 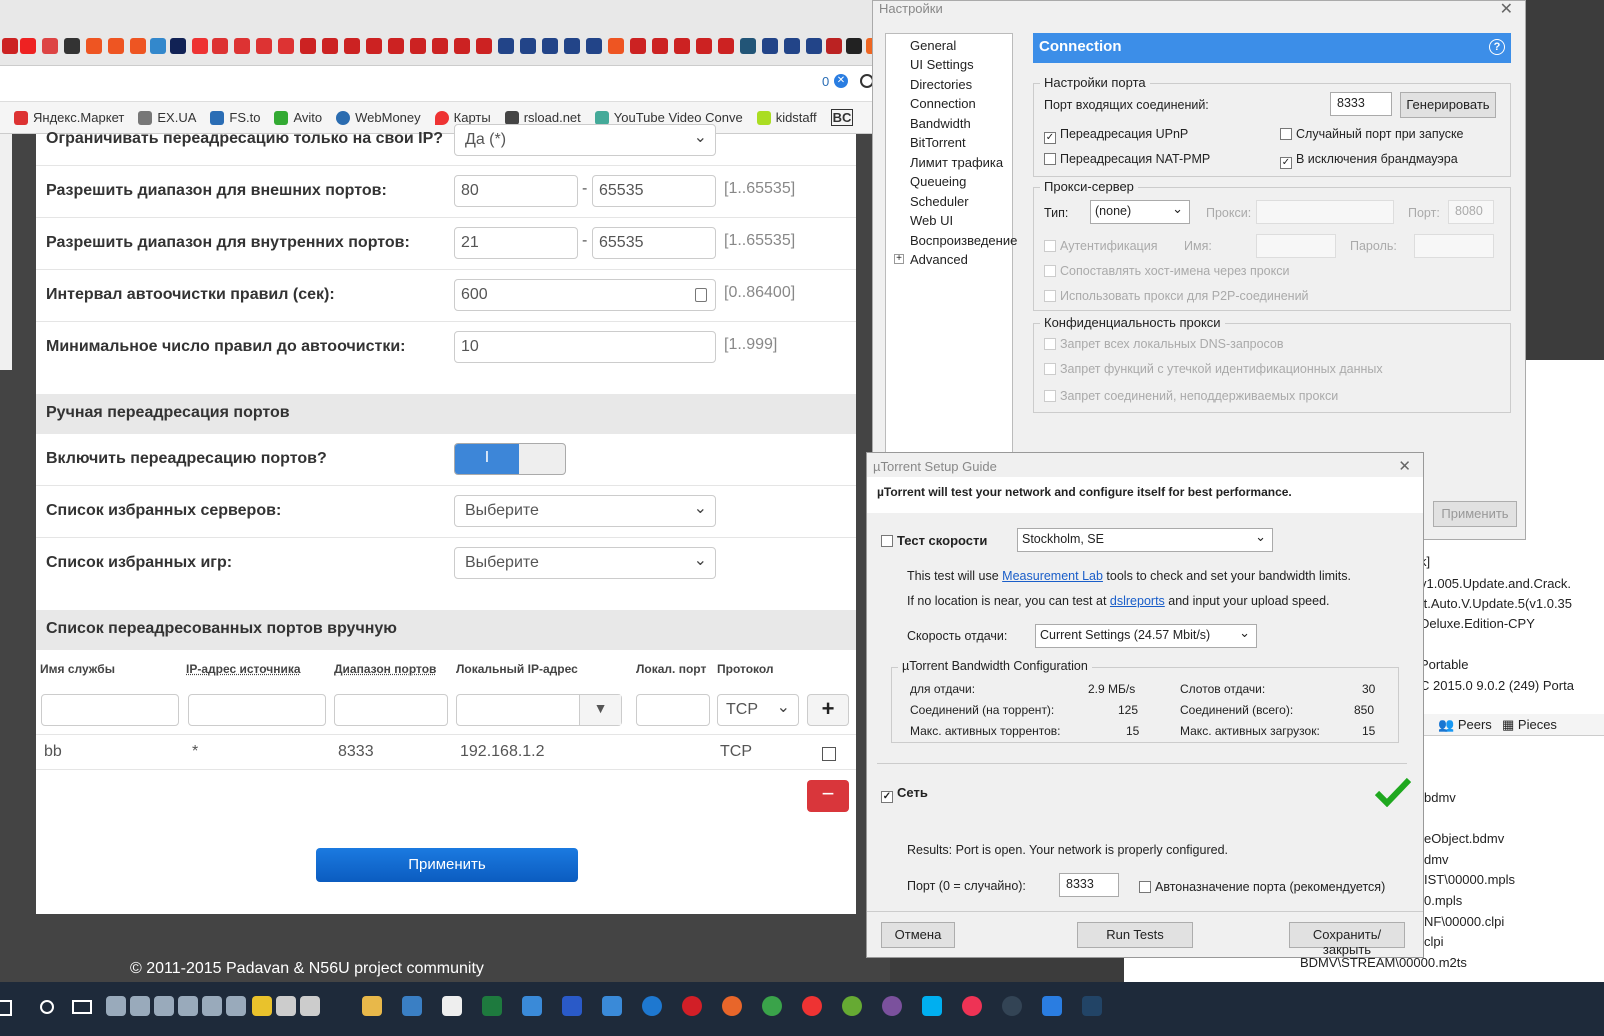 I want to click on proxy-port-input: 8080, so click(x=1471, y=212).